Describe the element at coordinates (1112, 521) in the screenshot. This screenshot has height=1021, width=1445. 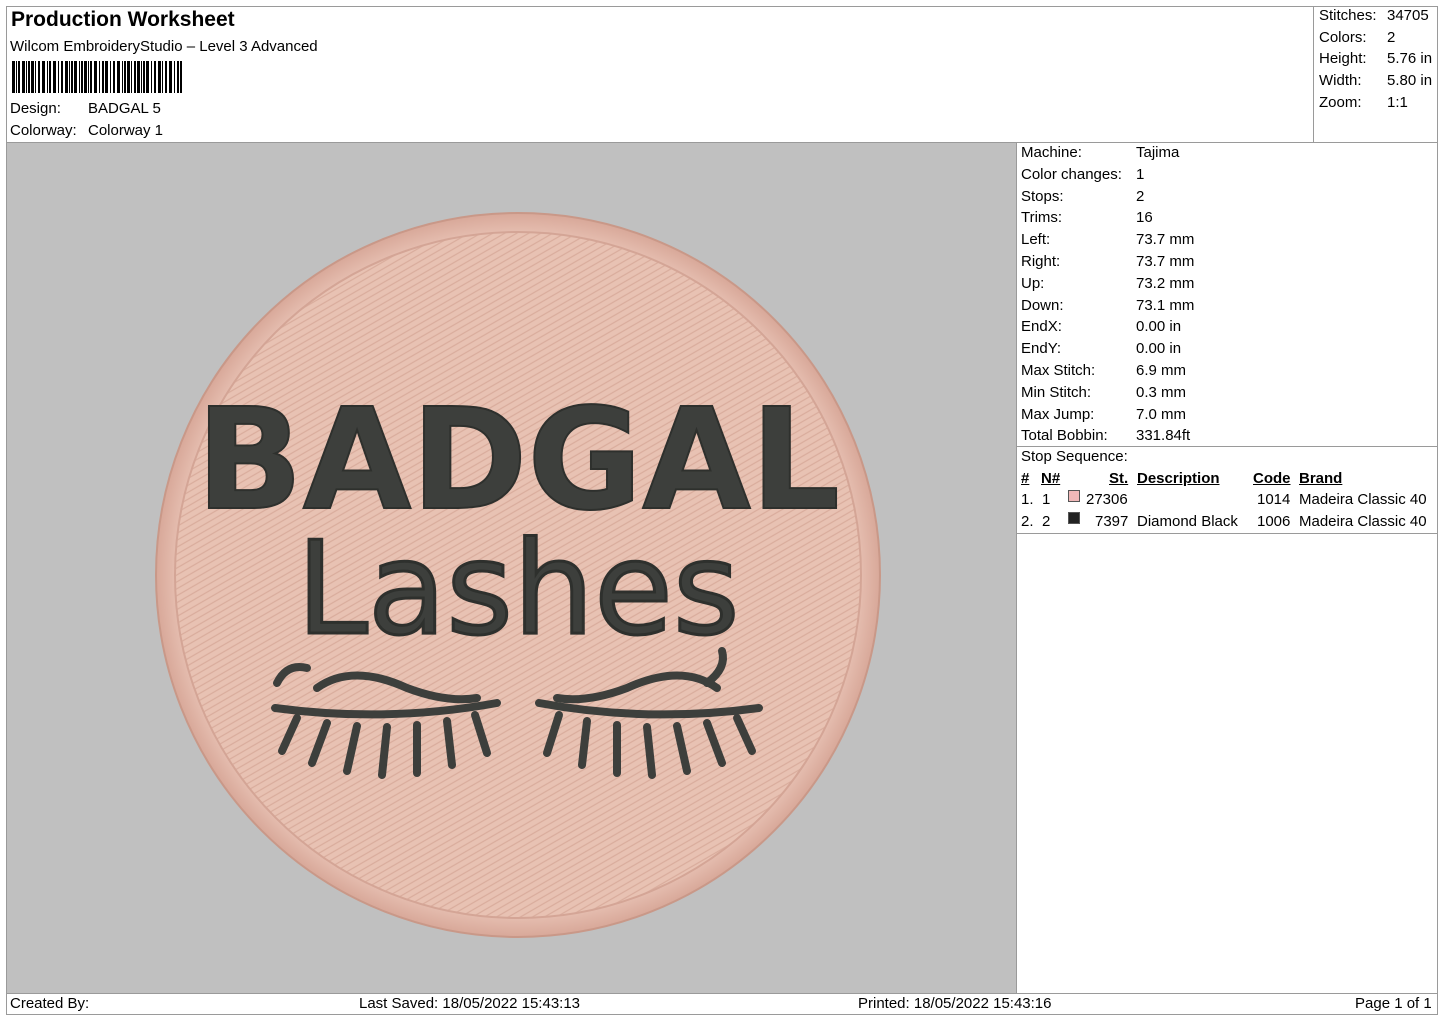
I see `row-stitches: 7397` at that location.